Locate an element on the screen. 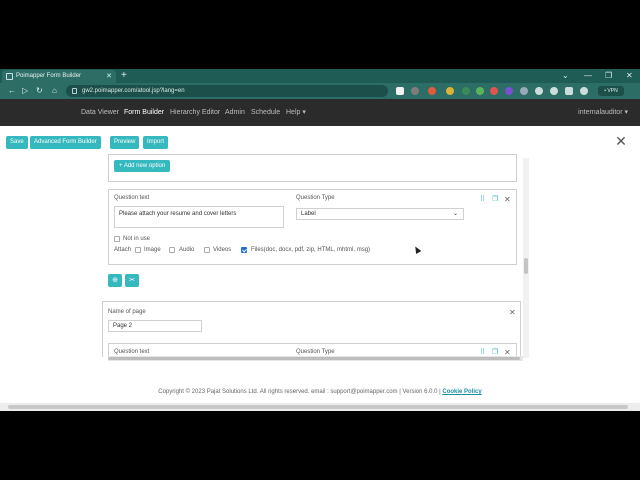 This screenshot has width=640, height=480. forward-icon: ▷ is located at coordinates (25, 91).